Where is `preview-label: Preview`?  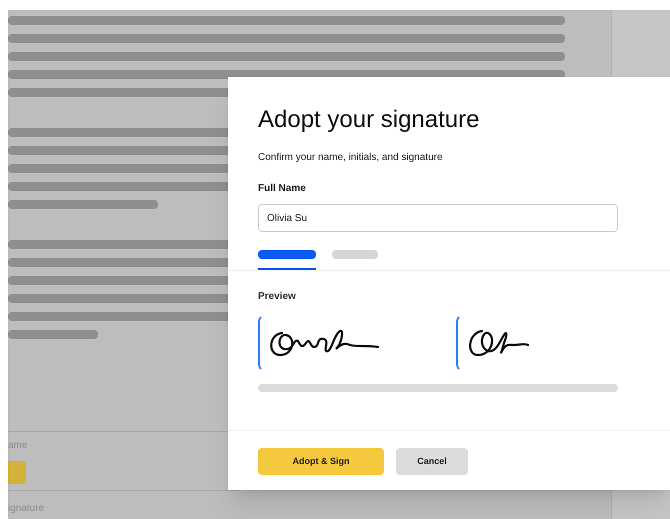 preview-label: Preview is located at coordinates (277, 297).